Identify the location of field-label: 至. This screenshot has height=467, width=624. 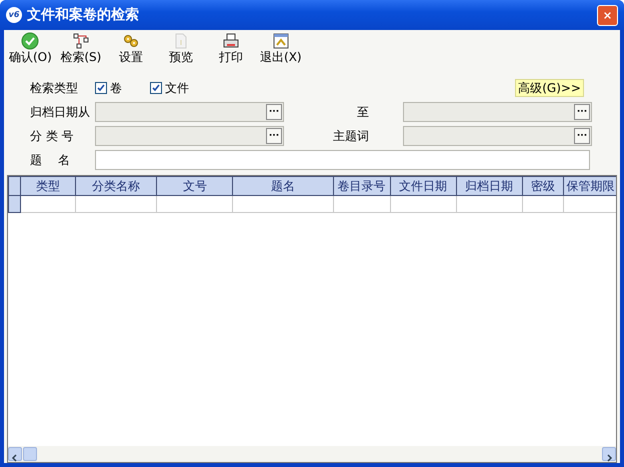
(363, 112).